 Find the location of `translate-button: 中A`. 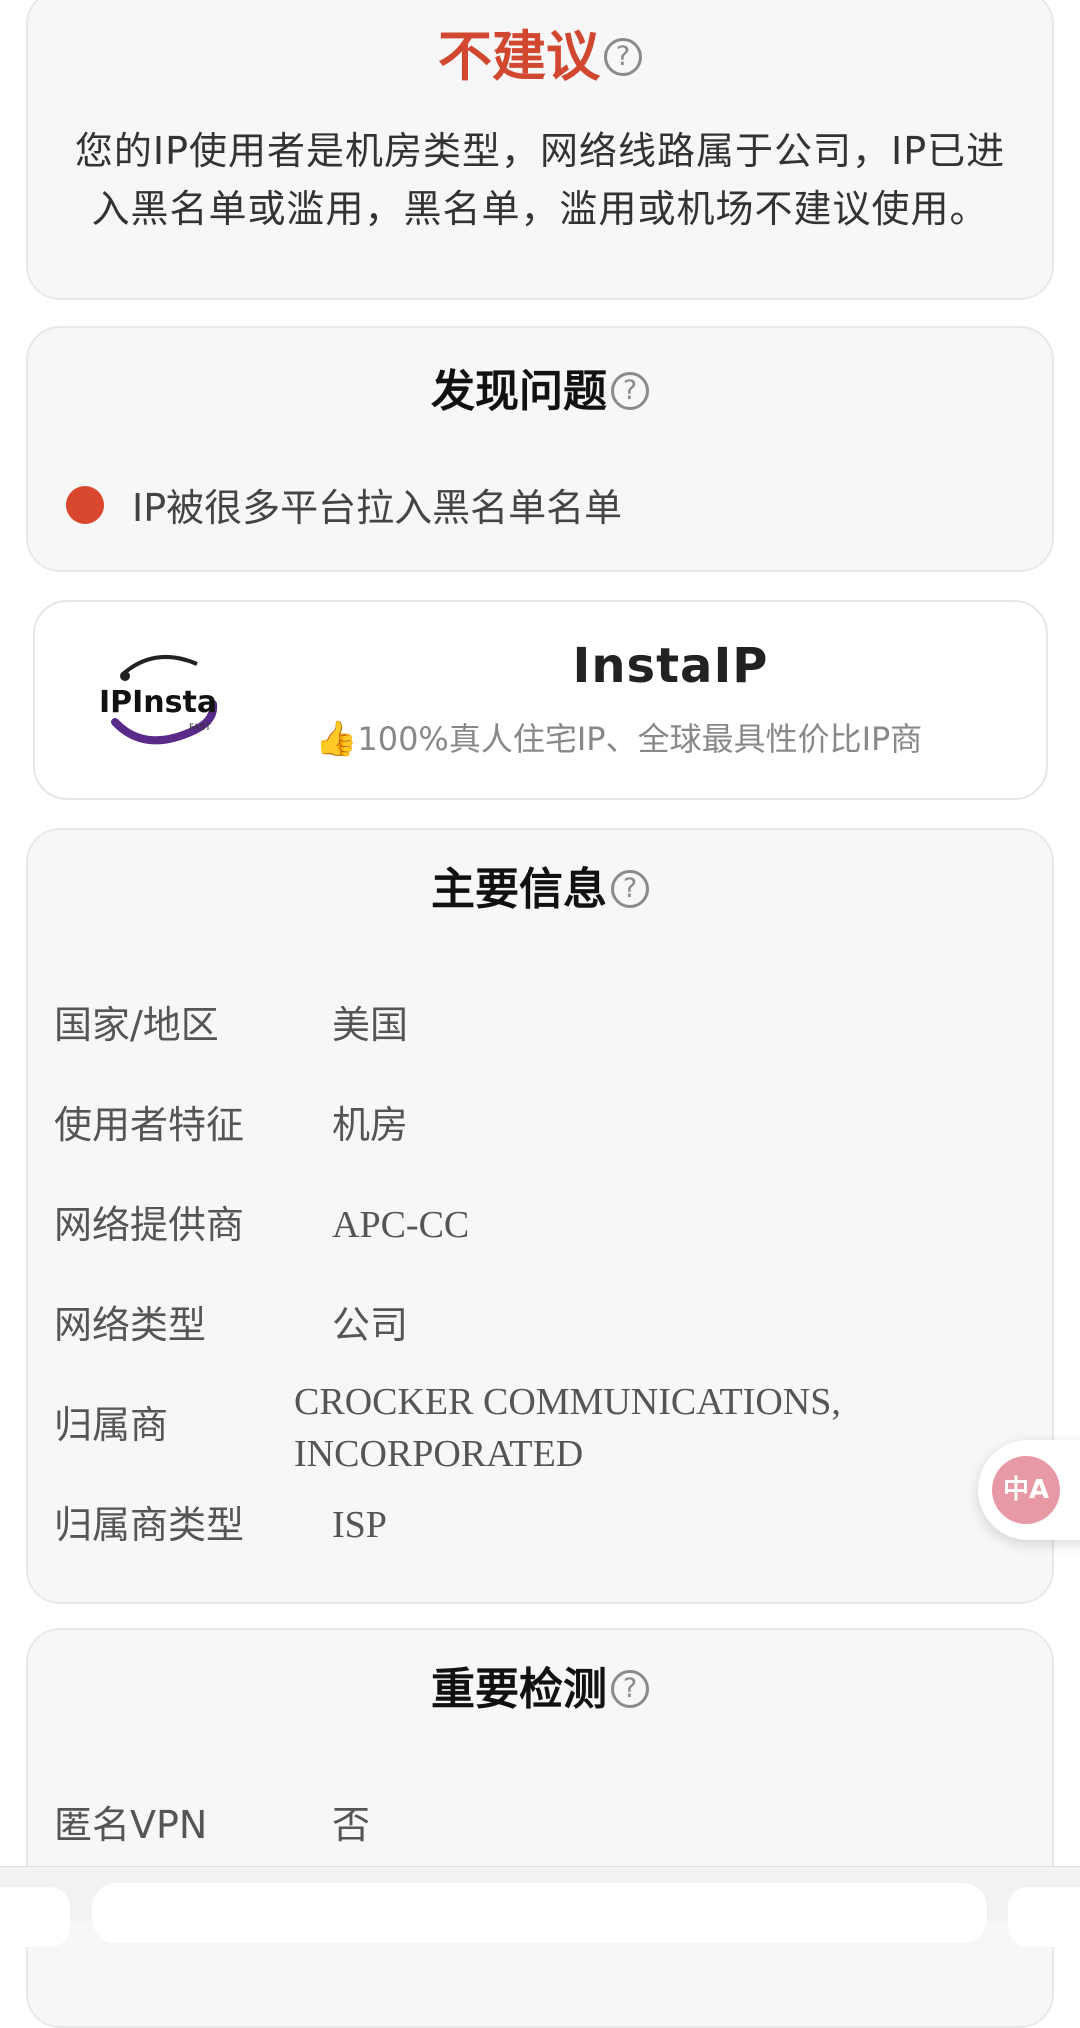

translate-button: 中A is located at coordinates (1029, 1490).